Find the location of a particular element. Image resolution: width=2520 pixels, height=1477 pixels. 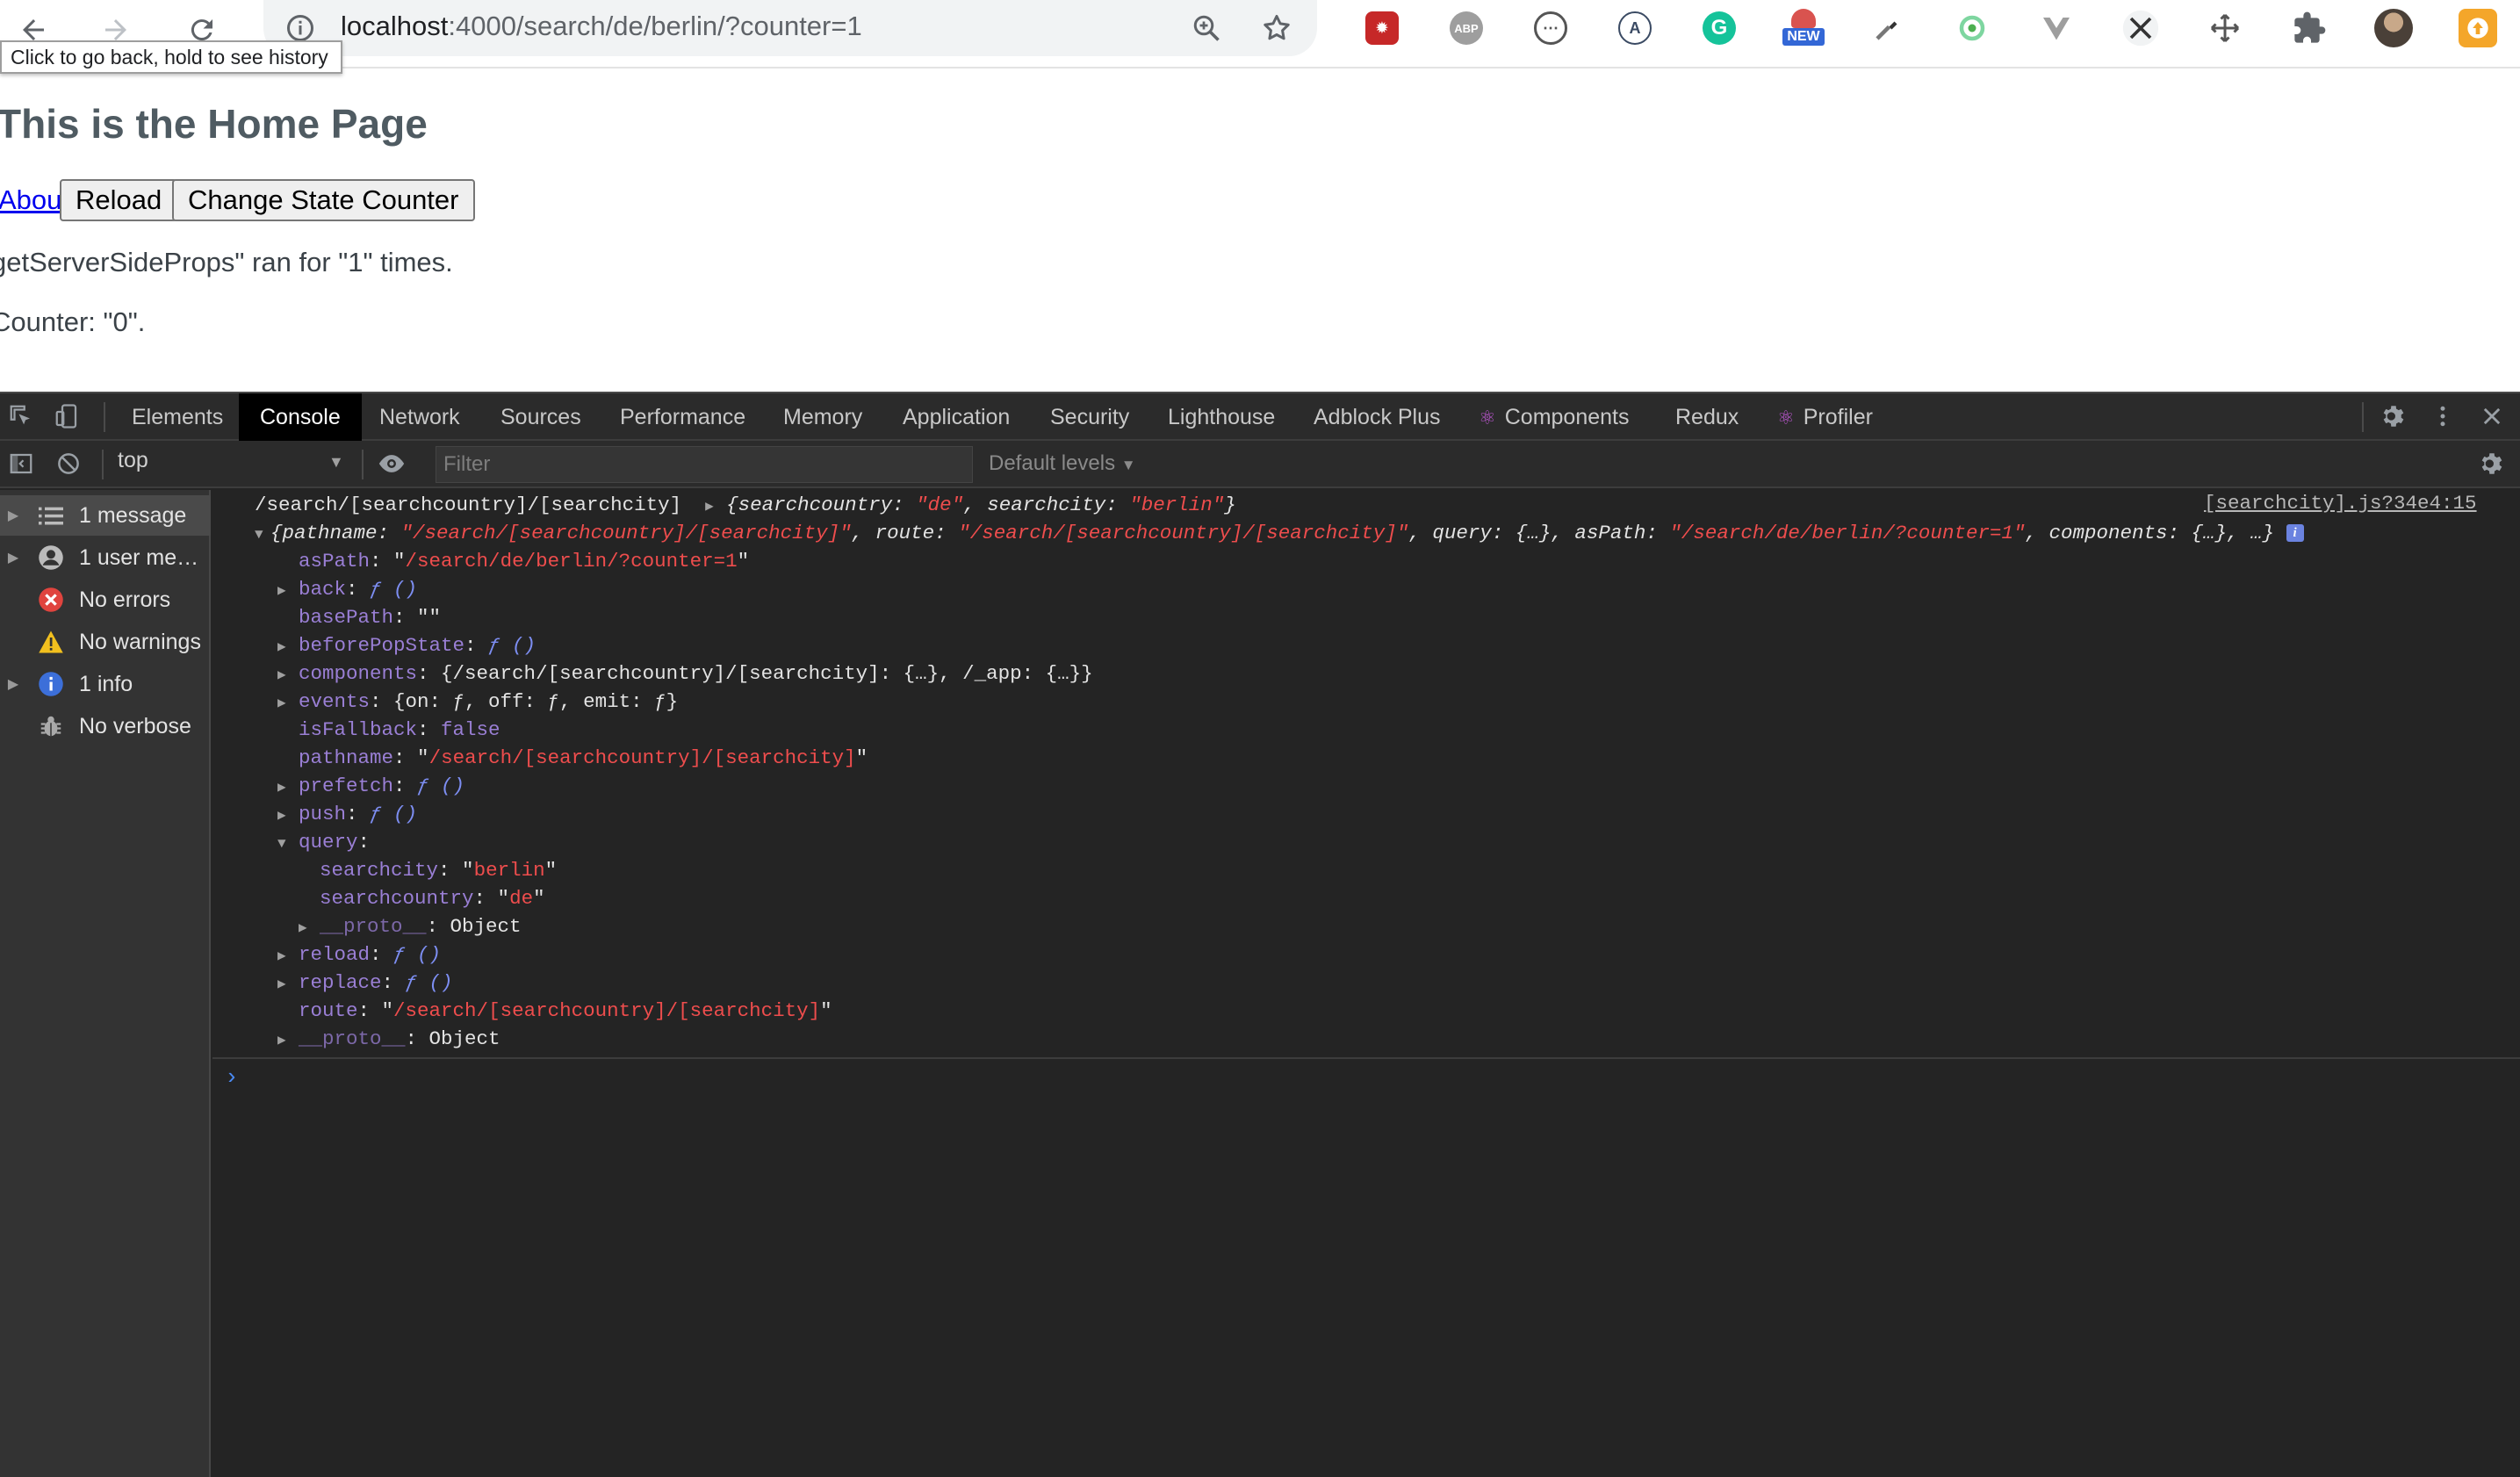

sidebar-item-messages: ▶ 1 message is located at coordinates (105, 515).